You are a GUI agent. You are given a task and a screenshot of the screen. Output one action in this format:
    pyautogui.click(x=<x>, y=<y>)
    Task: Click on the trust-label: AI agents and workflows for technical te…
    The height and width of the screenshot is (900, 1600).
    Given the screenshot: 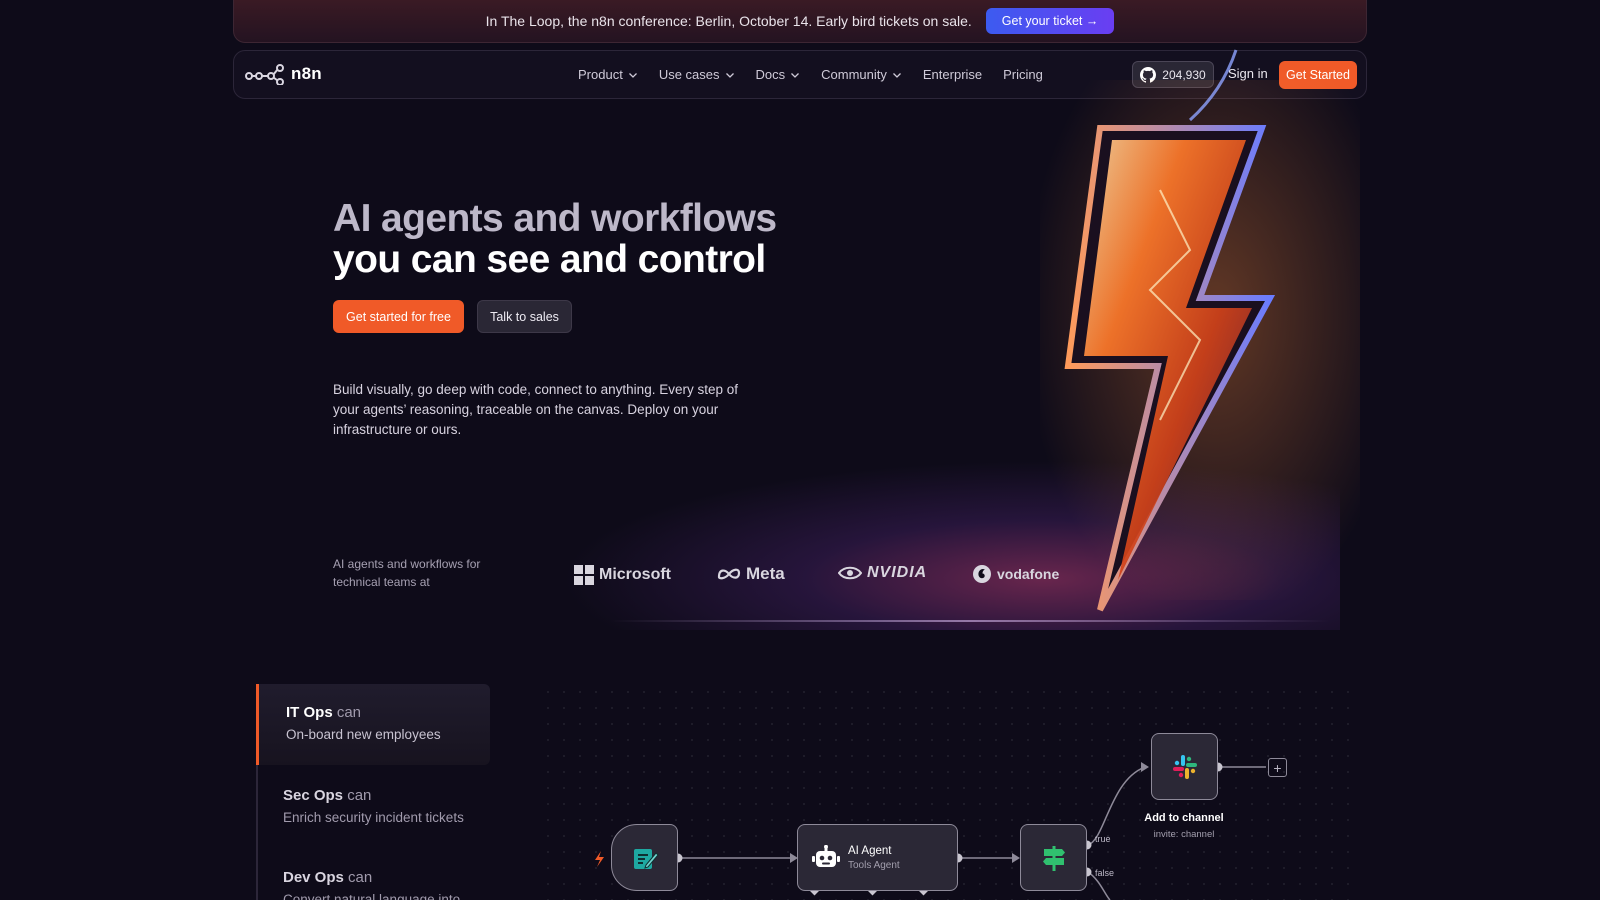 What is the action you would take?
    pyautogui.click(x=407, y=573)
    